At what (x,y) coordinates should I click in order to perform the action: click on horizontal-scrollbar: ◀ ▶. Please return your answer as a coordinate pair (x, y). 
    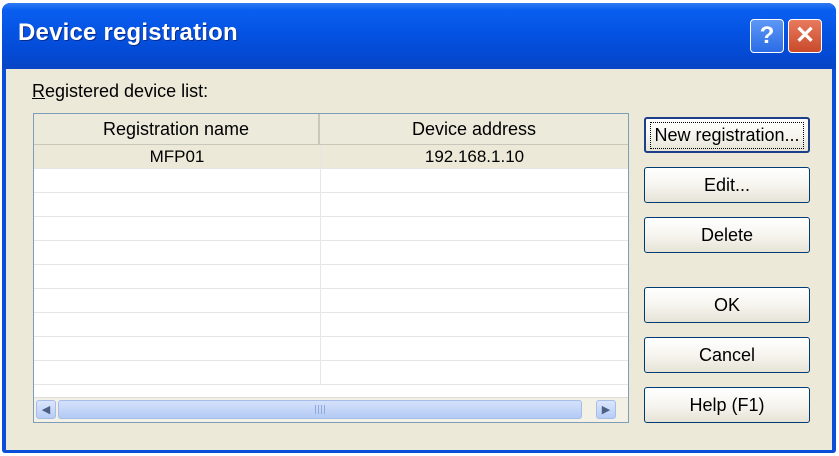
    Looking at the image, I should click on (331, 409).